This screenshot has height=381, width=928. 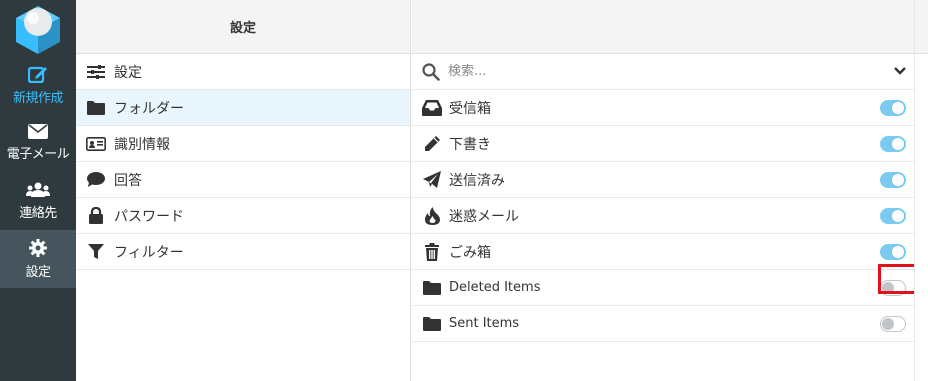 I want to click on folder-row-deleted-items: Deleted Items, so click(x=665, y=285).